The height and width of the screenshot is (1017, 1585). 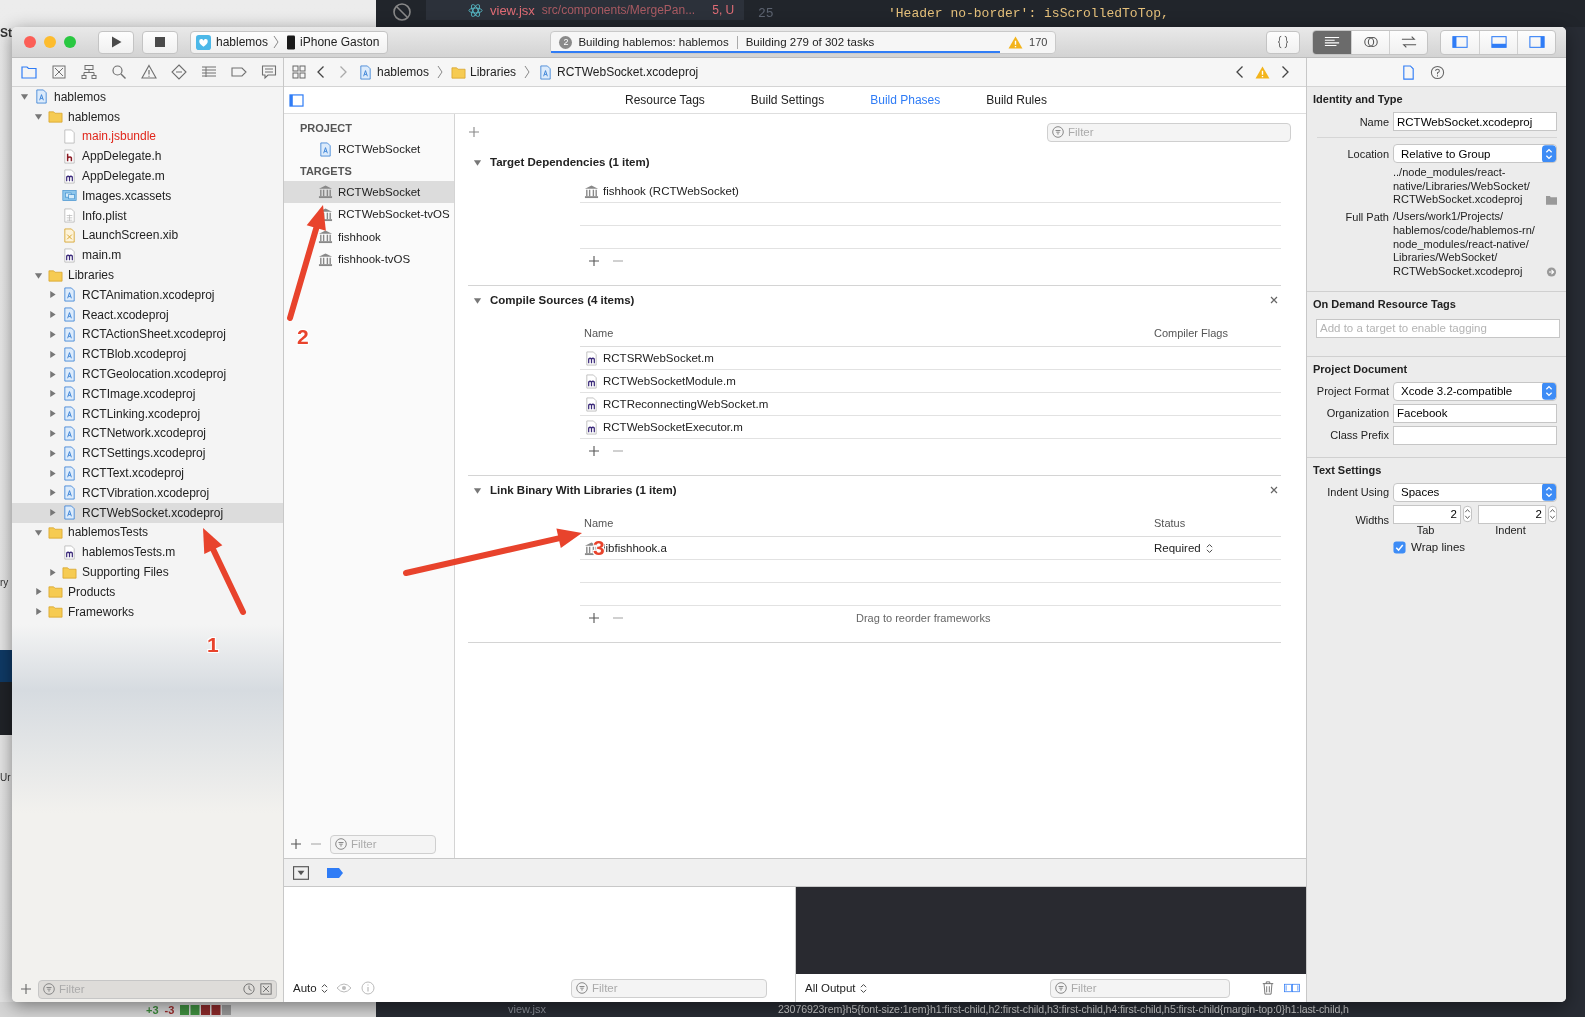 I want to click on editor-tab: Build Settings, so click(x=787, y=100).